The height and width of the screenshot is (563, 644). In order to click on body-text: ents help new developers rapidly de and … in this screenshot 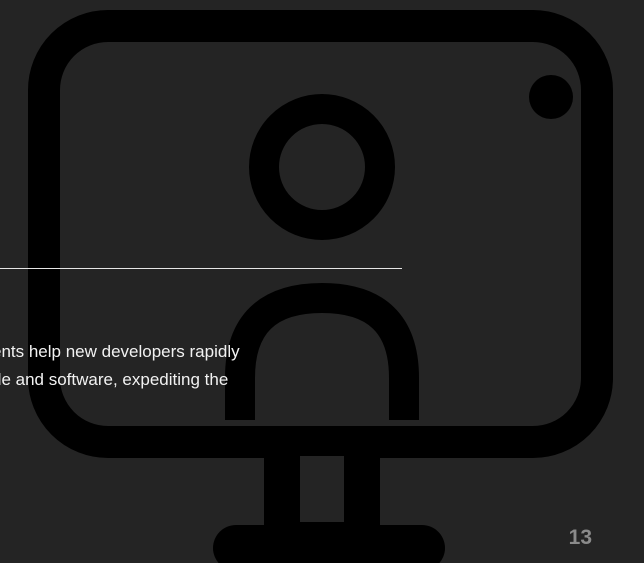, I will do `click(206, 366)`.